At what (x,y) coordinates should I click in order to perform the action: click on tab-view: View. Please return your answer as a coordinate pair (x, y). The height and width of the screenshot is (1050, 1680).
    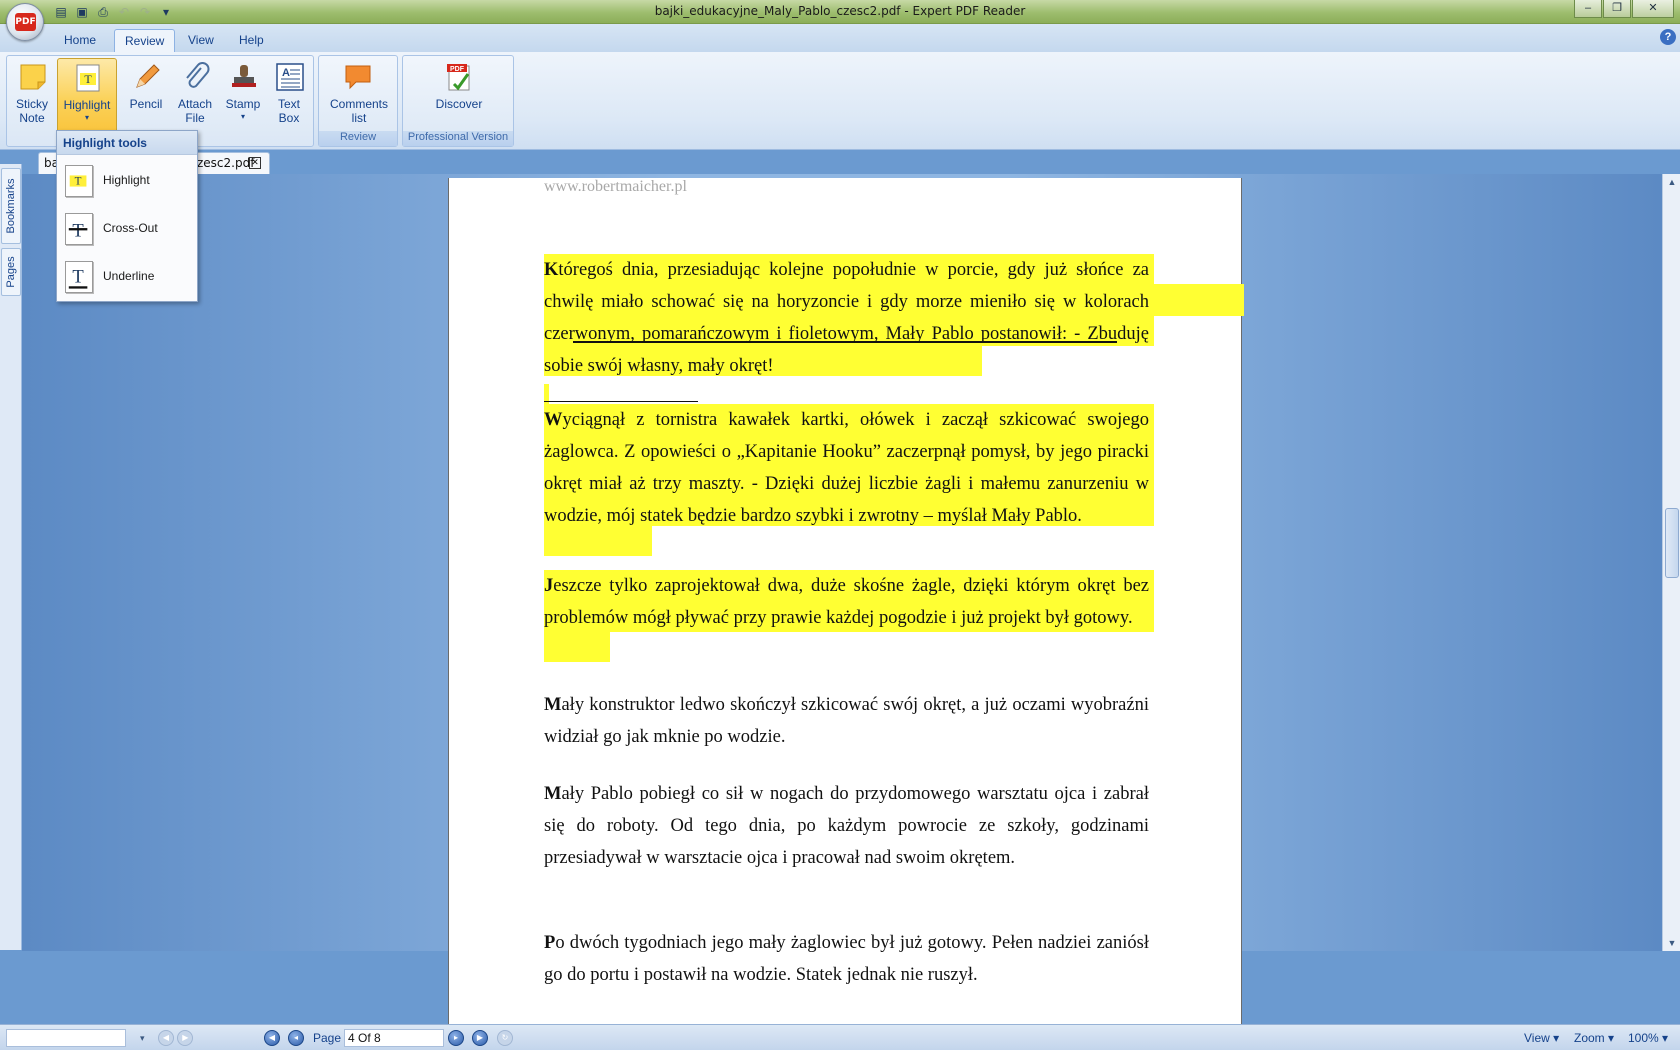
    Looking at the image, I should click on (201, 40).